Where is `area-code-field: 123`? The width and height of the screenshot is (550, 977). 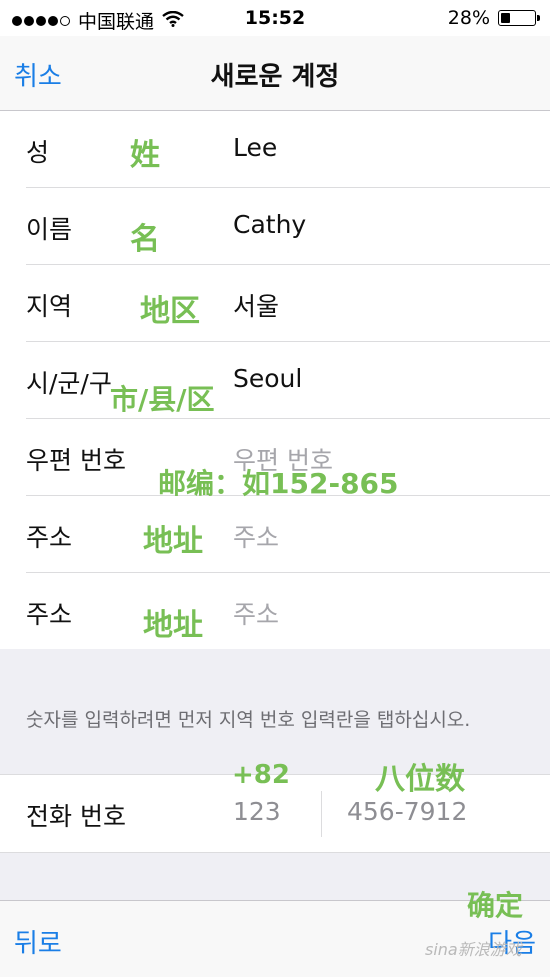 area-code-field: 123 is located at coordinates (257, 811).